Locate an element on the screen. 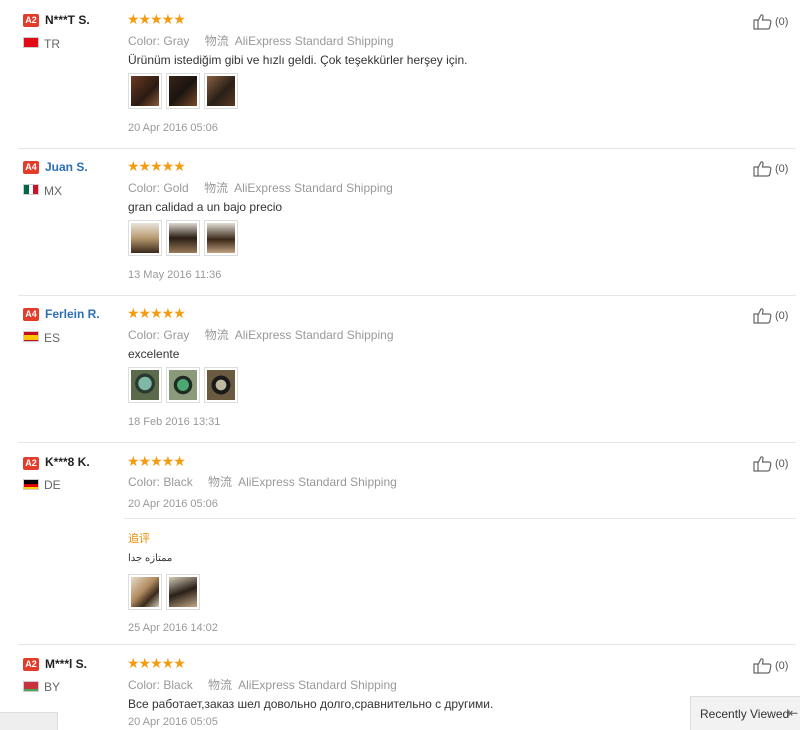 The image size is (800, 730). followup-date: 25 Apr 2016 14:02 is located at coordinates (173, 628).